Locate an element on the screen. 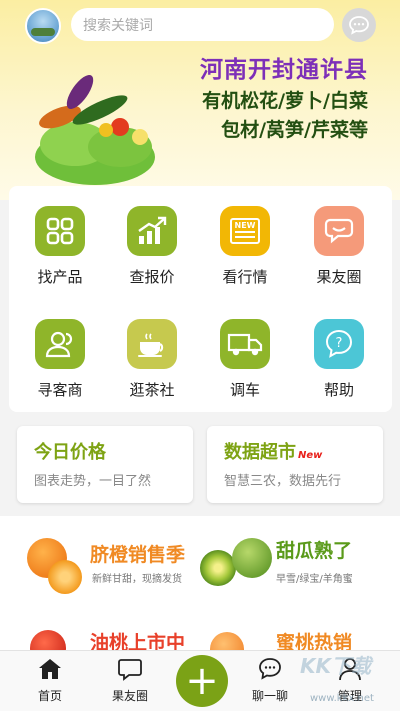  grid-item-check-prices: 查报价 is located at coordinates (152, 246).